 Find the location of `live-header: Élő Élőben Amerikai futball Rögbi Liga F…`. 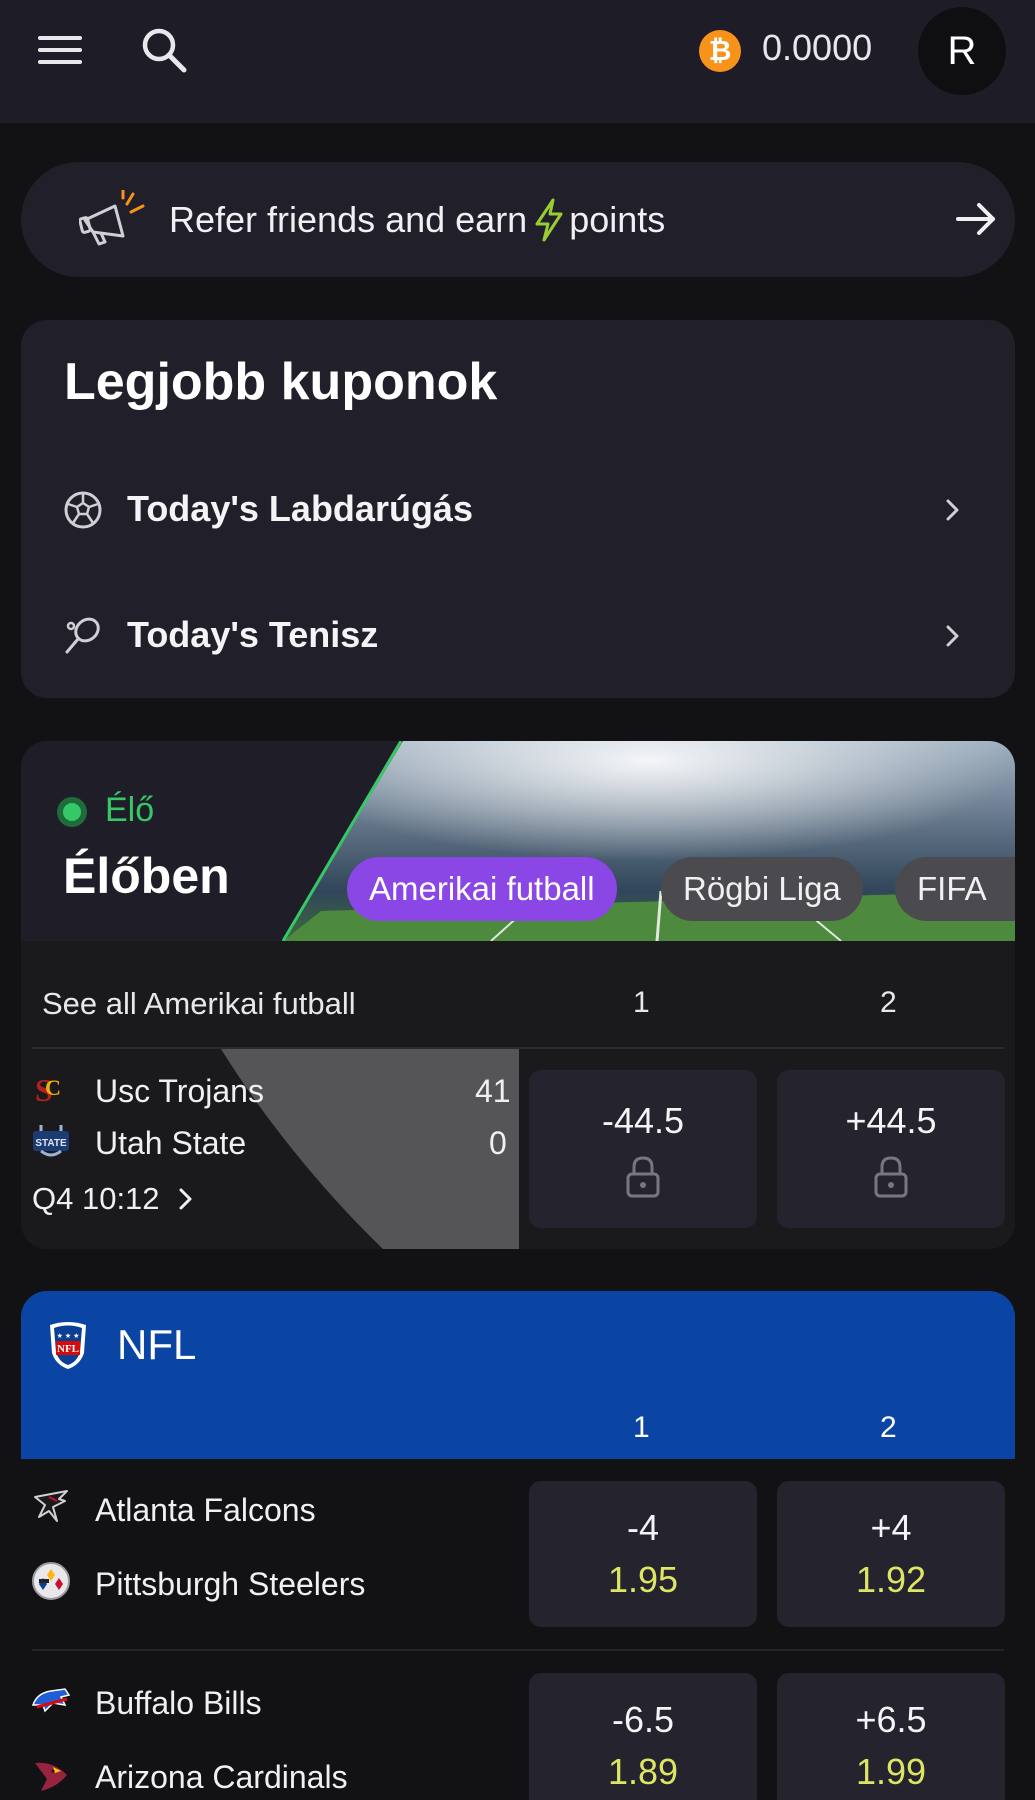

live-header: Élő Élőben Amerikai futball Rögbi Liga F… is located at coordinates (518, 841).